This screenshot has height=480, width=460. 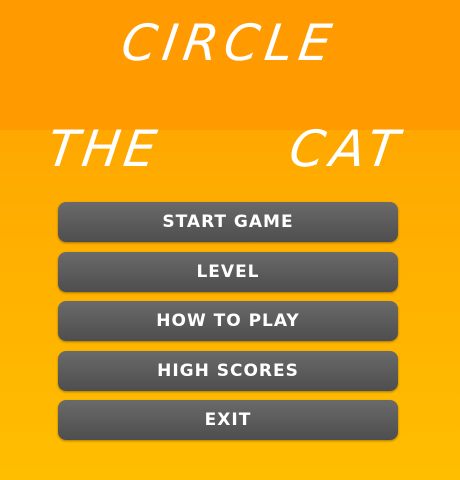 What do you see at coordinates (229, 43) in the screenshot?
I see `title-circle: CIRCLE` at bounding box center [229, 43].